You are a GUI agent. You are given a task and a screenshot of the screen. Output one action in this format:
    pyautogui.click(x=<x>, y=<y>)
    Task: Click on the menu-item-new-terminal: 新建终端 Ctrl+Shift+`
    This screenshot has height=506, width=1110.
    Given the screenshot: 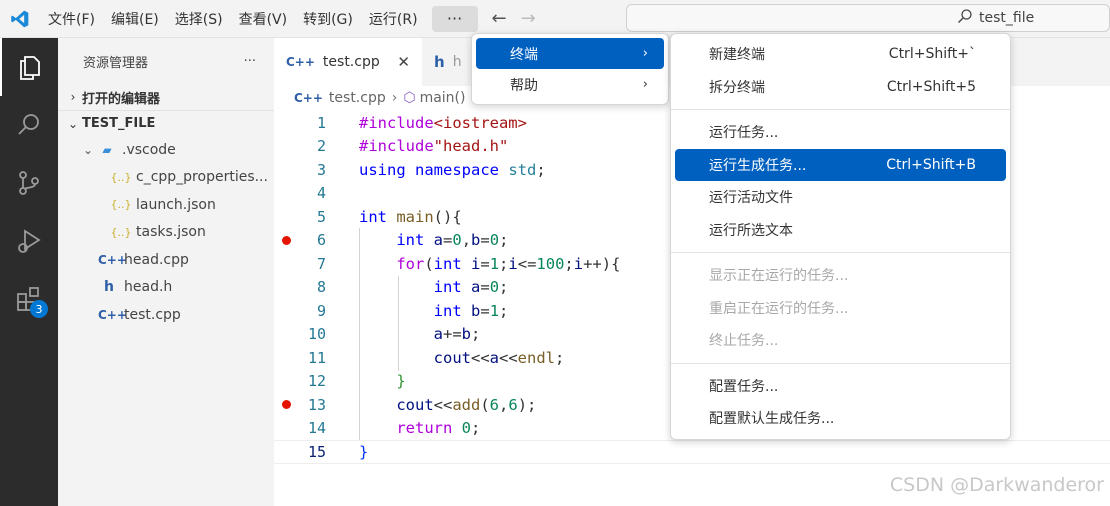 What is the action you would take?
    pyautogui.click(x=840, y=54)
    